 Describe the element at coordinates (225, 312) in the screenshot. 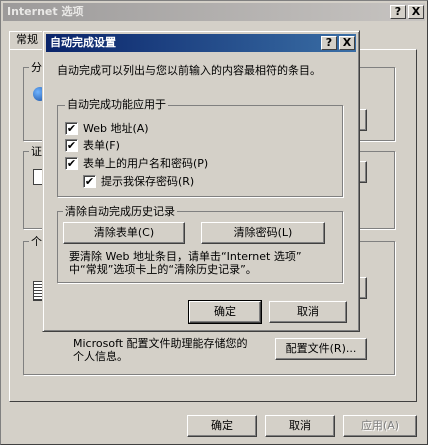

I see `dialog-ok-button: 确定` at that location.